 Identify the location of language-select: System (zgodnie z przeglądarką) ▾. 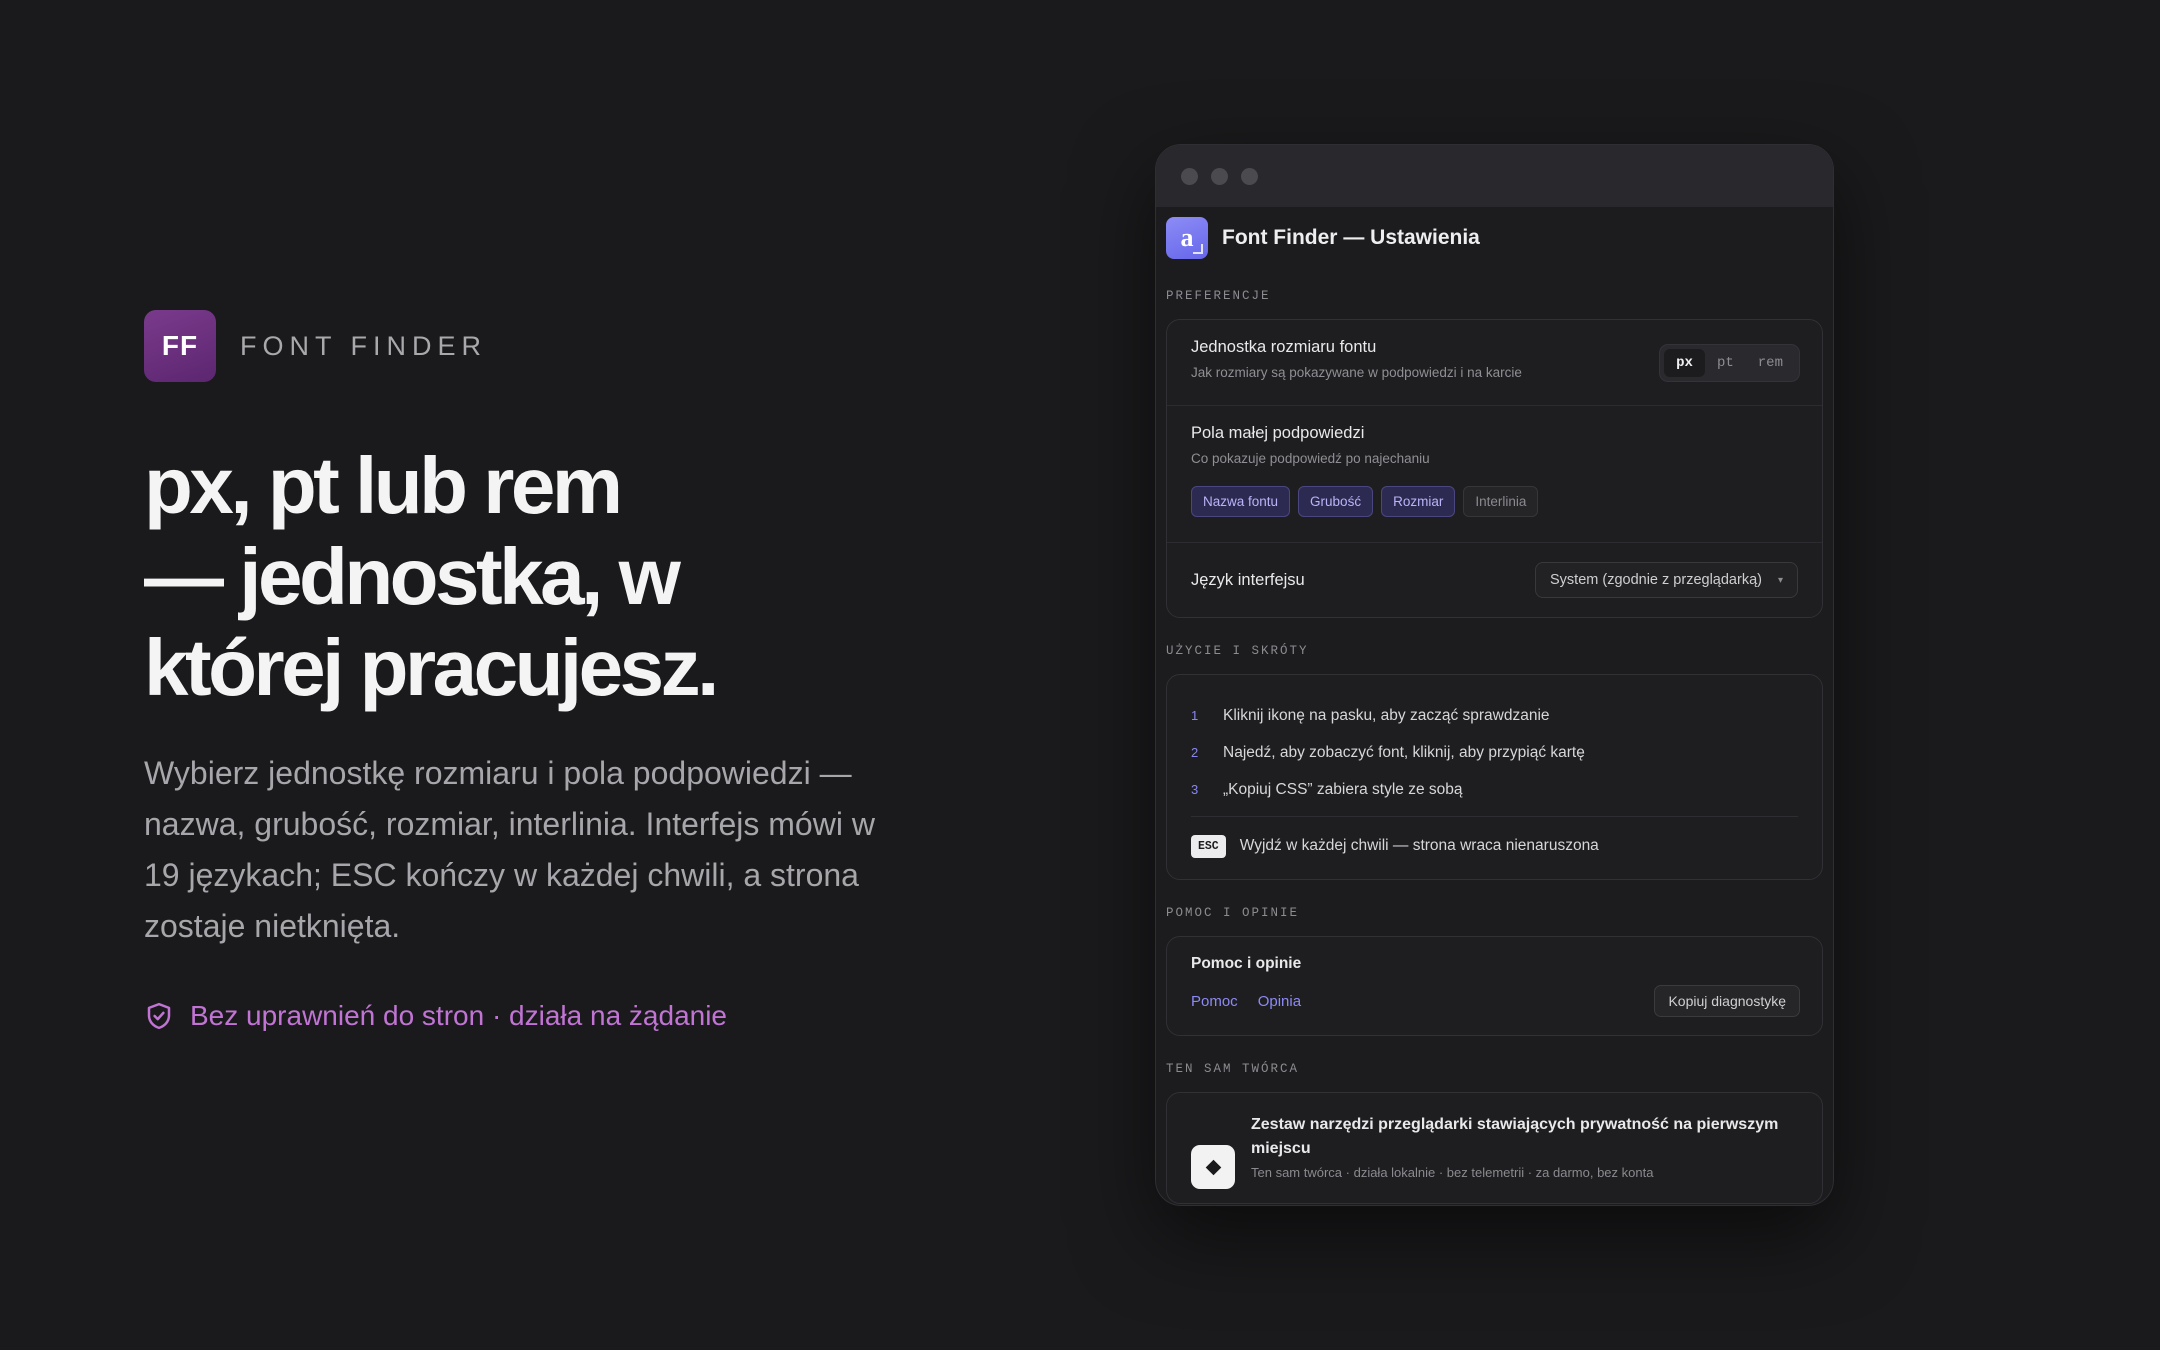
(1666, 580).